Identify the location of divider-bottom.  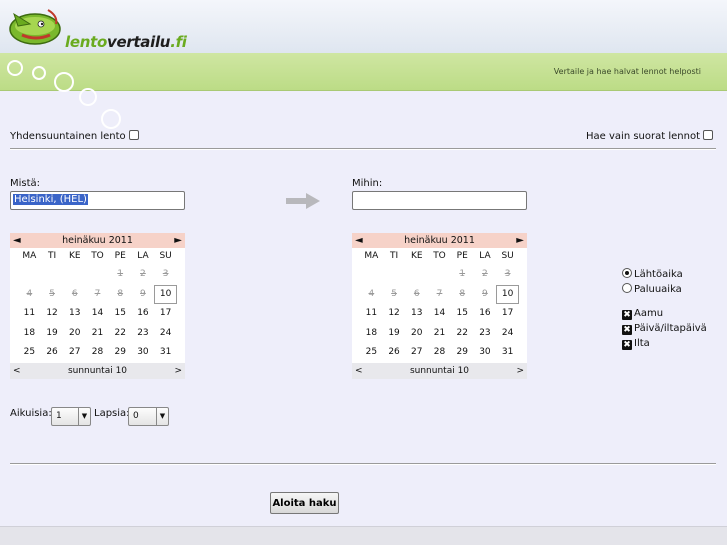
(363, 464).